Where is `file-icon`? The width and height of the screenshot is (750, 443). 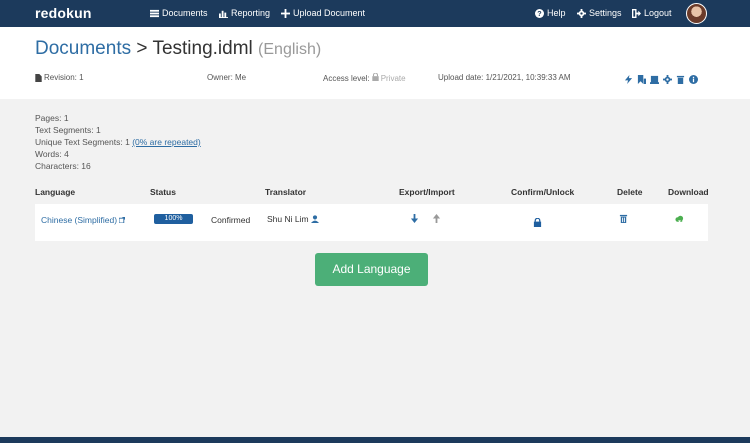
file-icon is located at coordinates (38, 77).